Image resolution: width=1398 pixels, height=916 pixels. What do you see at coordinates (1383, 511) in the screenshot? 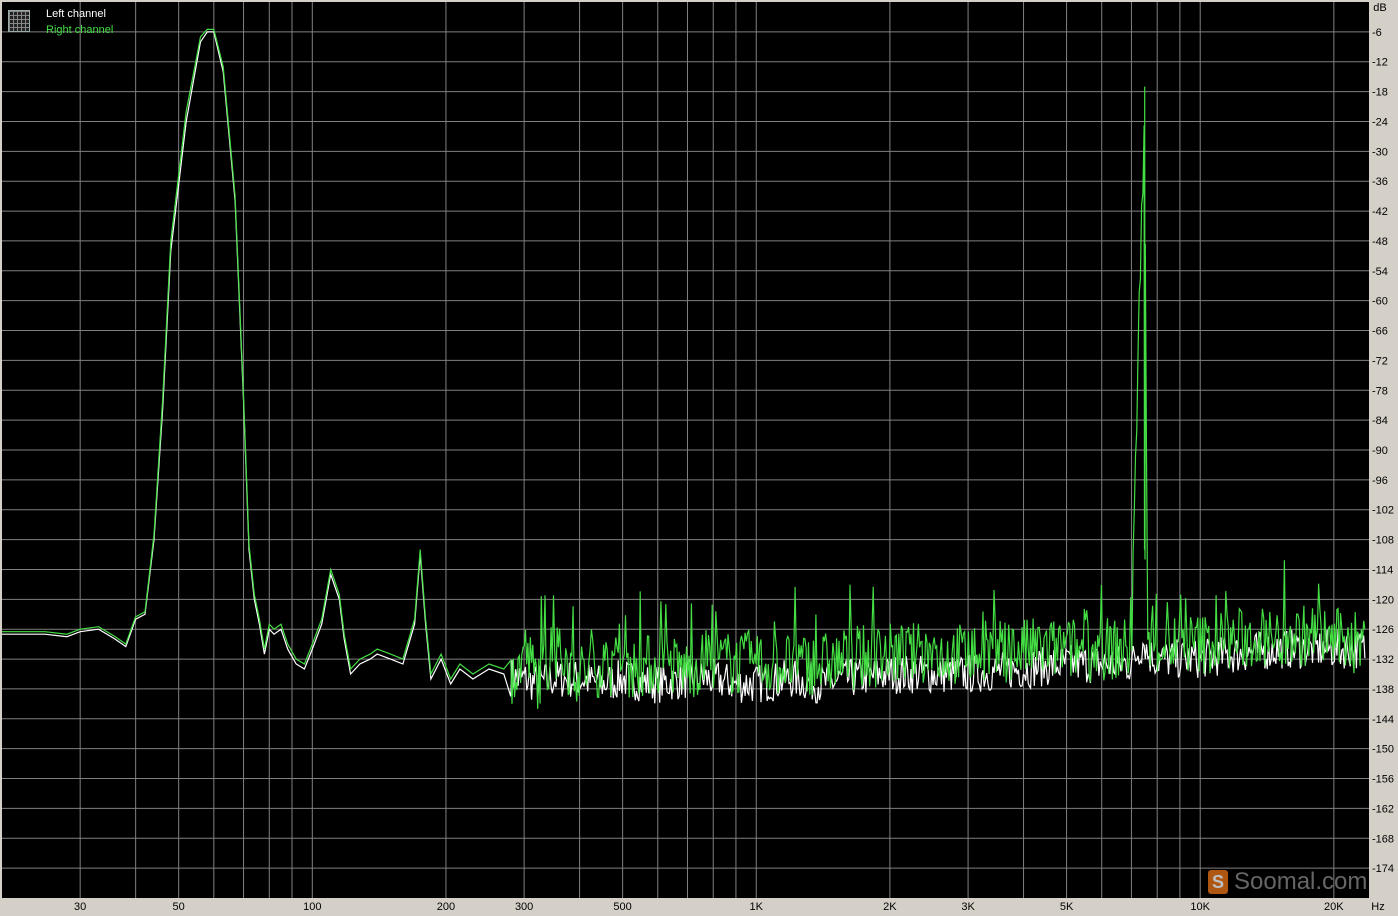
I see `y-tick-label: -102` at bounding box center [1383, 511].